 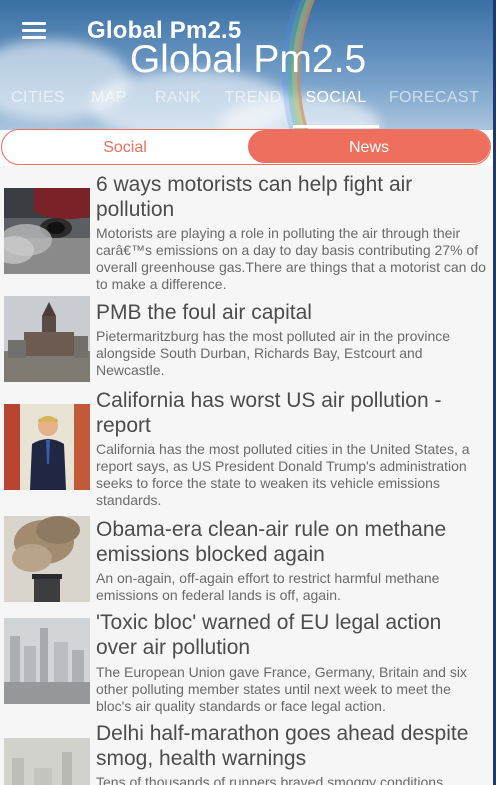 What do you see at coordinates (47, 339) in the screenshot?
I see `city-hall-thumbnail` at bounding box center [47, 339].